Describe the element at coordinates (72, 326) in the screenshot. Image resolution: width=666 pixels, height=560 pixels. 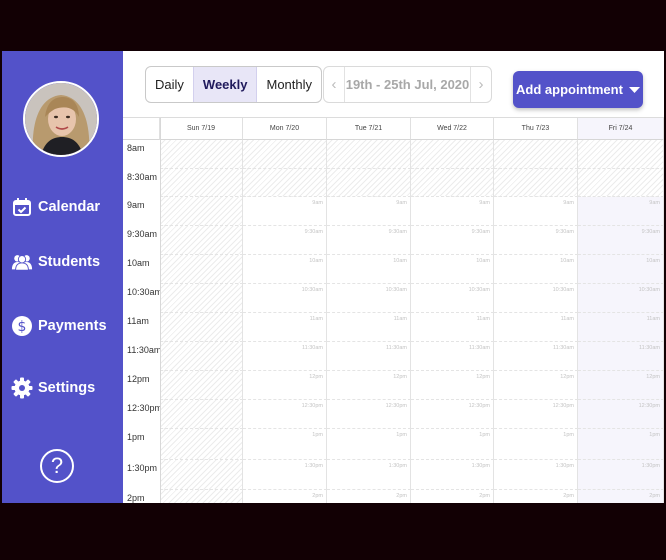
I see `sidebar-item-label: Payments` at that location.